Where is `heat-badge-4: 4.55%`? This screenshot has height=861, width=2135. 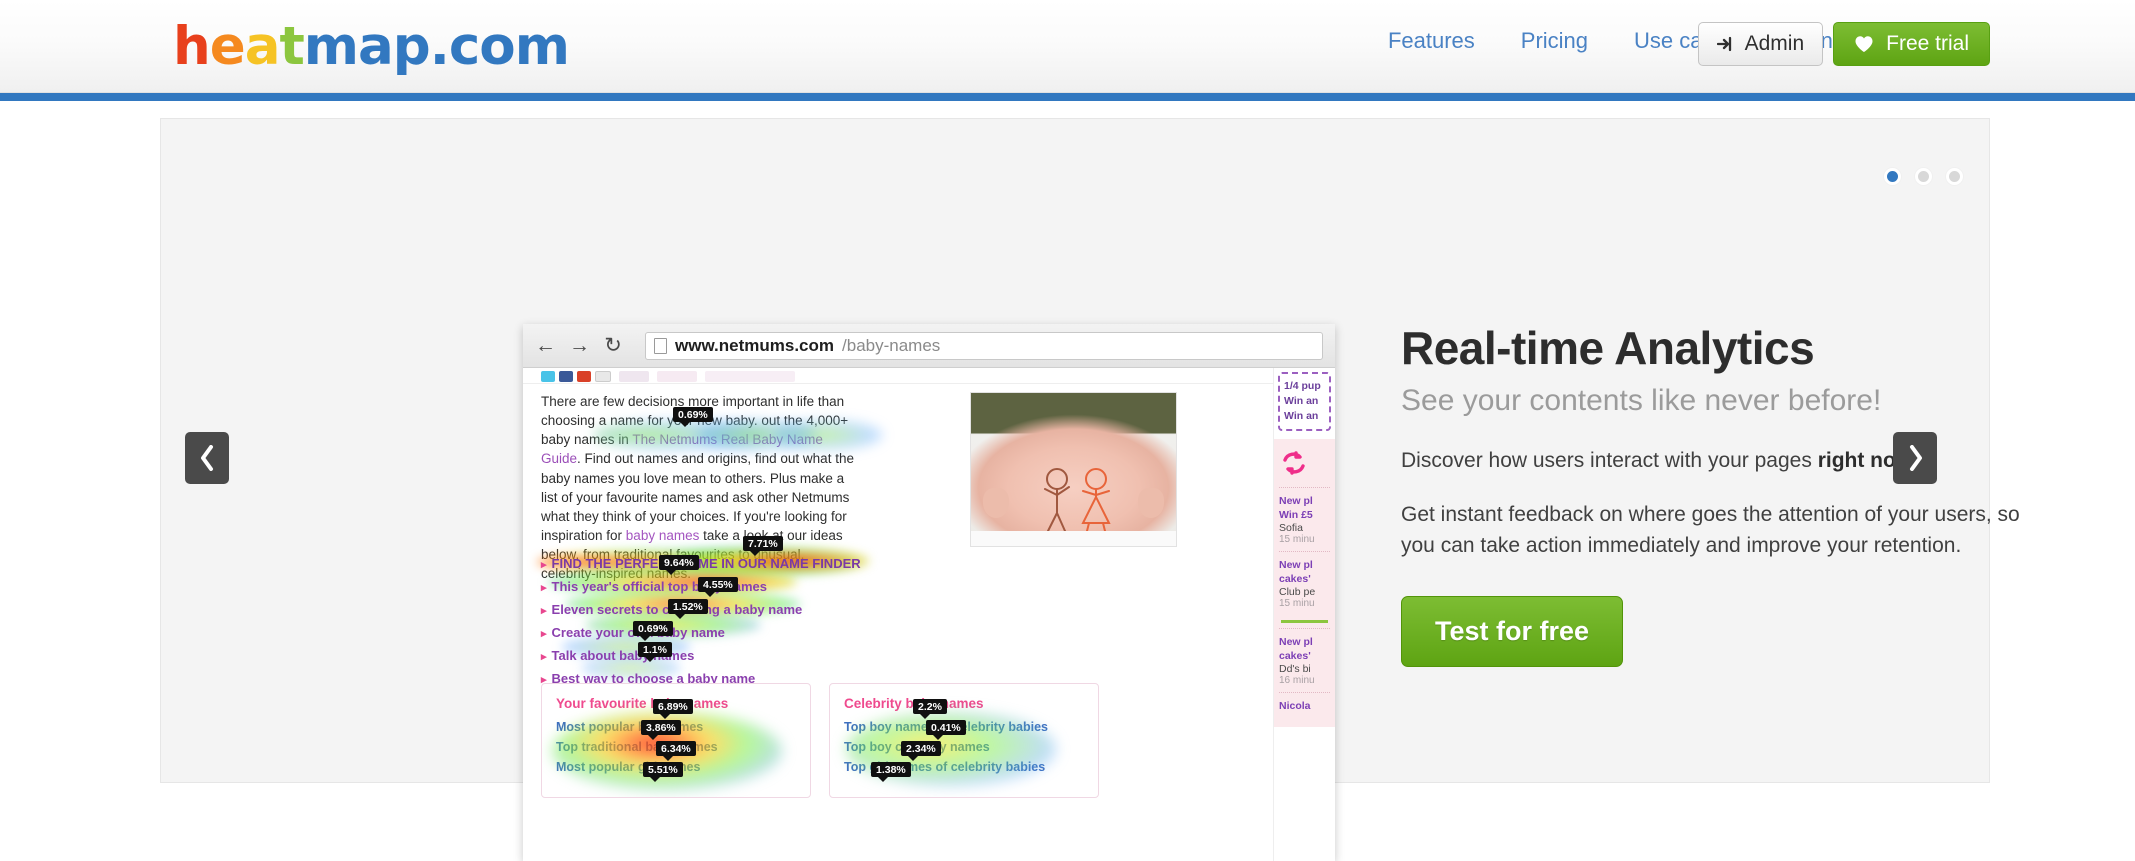 heat-badge-4: 4.55% is located at coordinates (718, 587).